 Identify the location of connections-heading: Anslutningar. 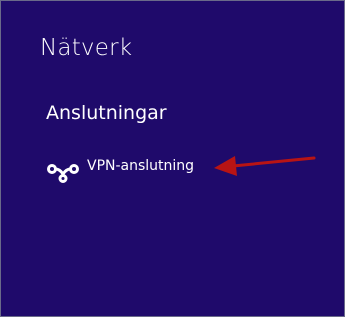
(106, 113).